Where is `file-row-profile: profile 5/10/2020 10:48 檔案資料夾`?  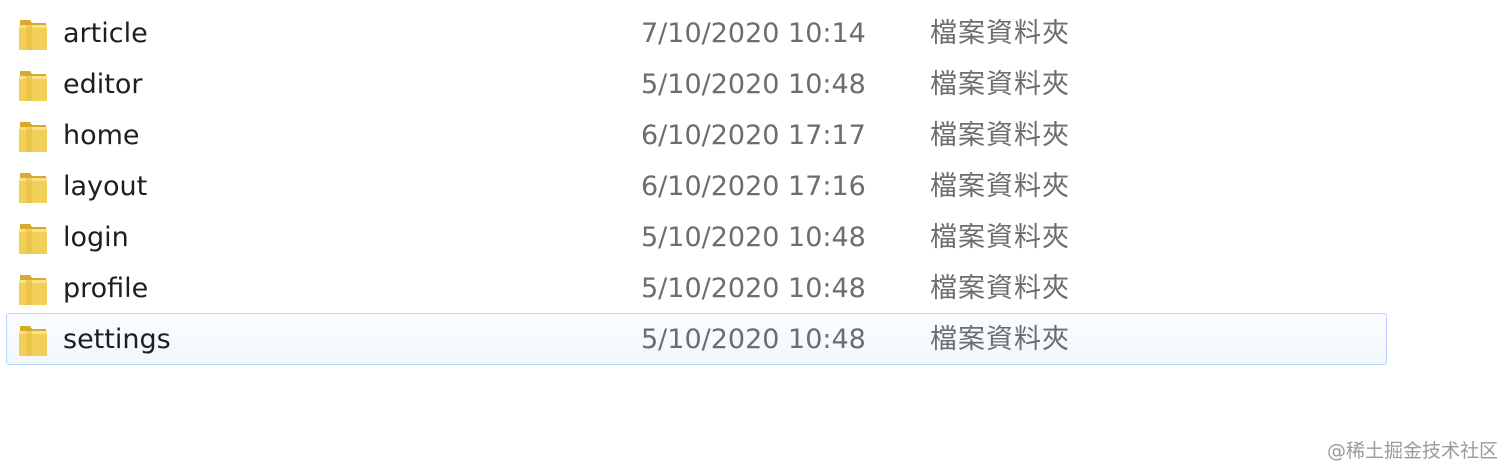
file-row-profile: profile 5/10/2020 10:48 檔案資料夾 is located at coordinates (696, 287).